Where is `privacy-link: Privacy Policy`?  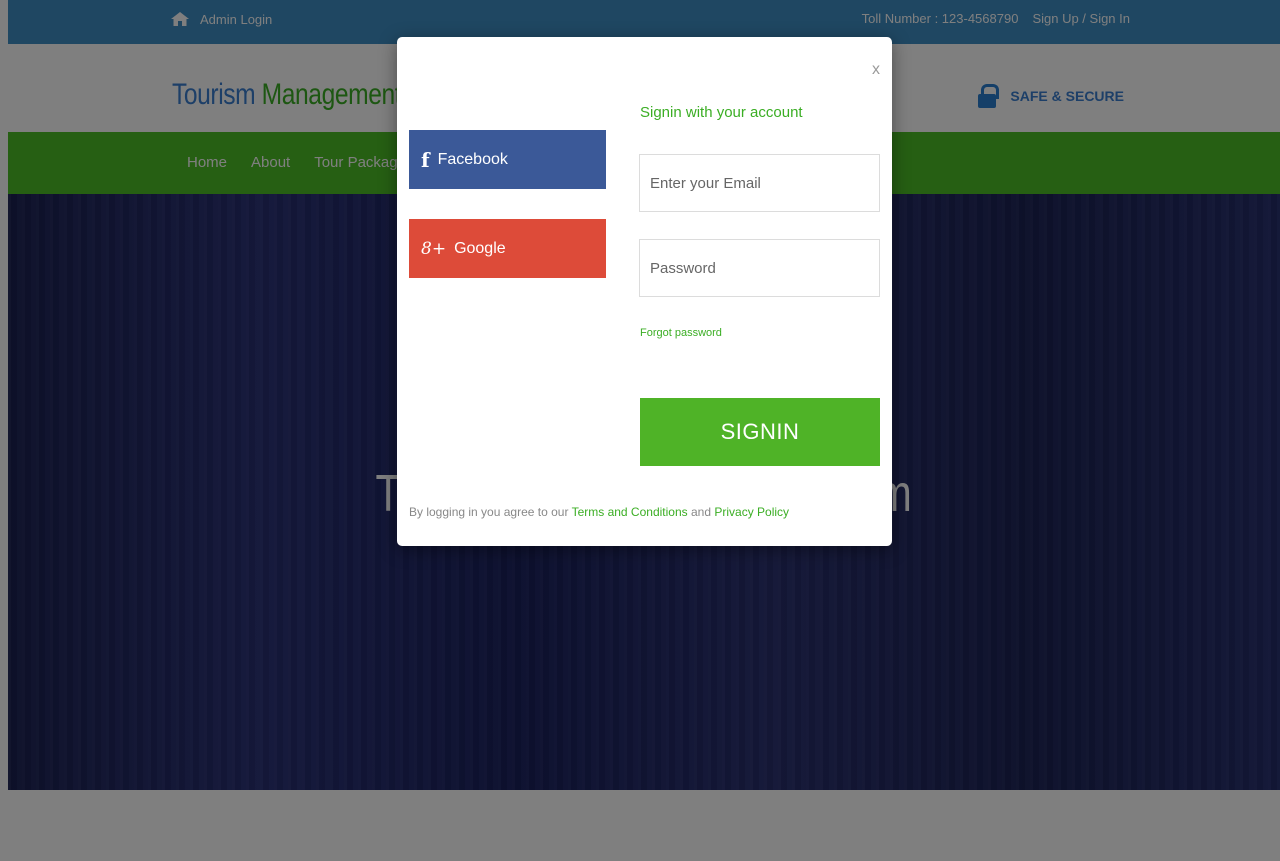 privacy-link: Privacy Policy is located at coordinates (751, 512).